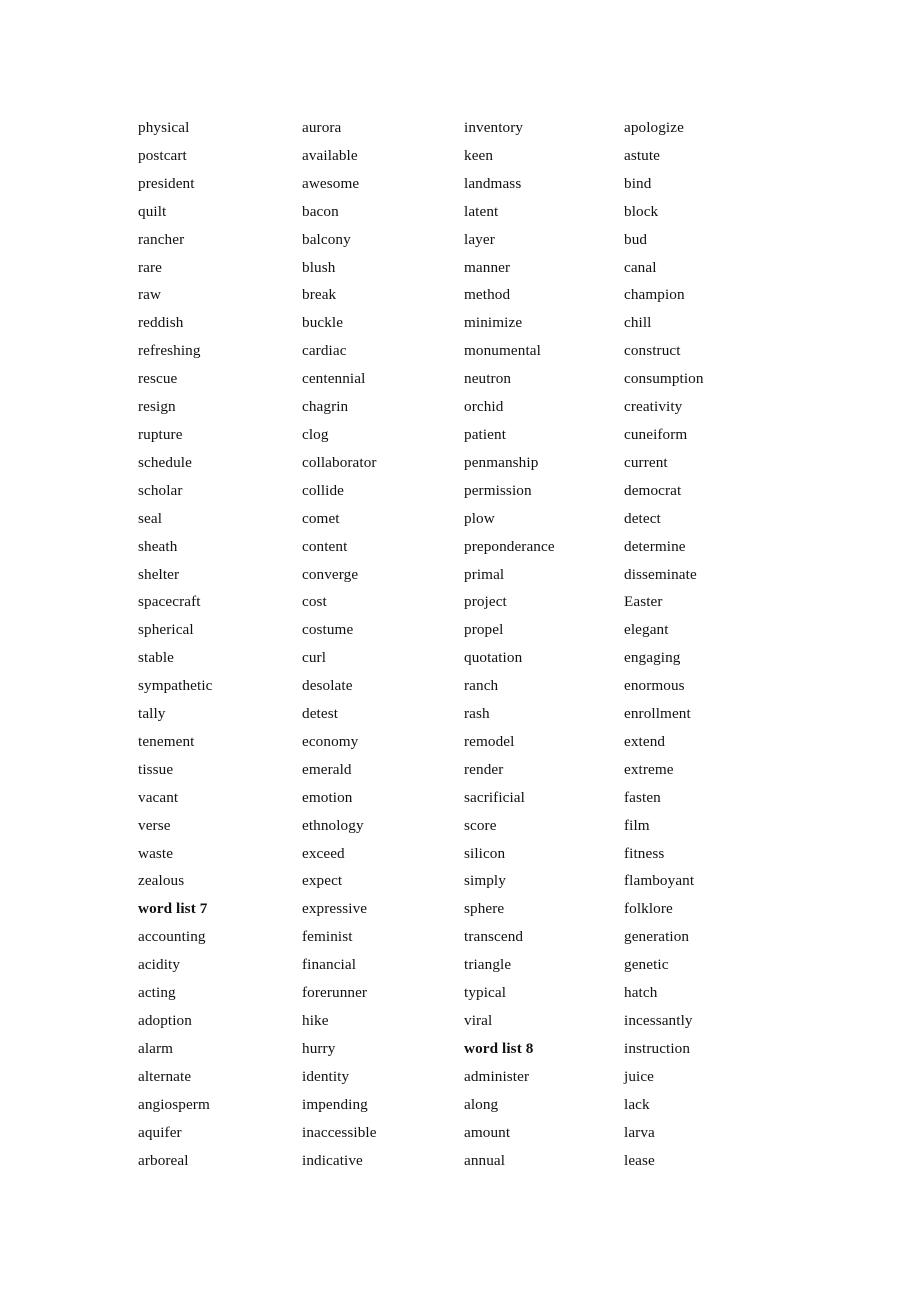  Describe the element at coordinates (494, 127) in the screenshot. I see `word-entry: inventory` at that location.